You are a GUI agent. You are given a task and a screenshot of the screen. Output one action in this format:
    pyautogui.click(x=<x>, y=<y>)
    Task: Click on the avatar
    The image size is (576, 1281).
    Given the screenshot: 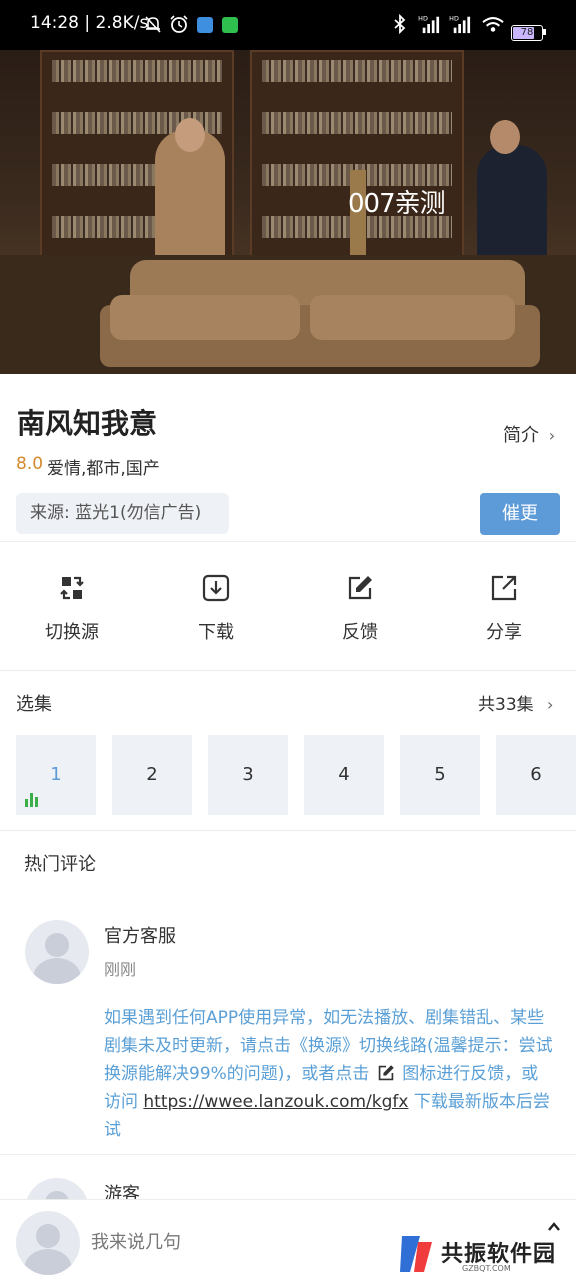 What is the action you would take?
    pyautogui.click(x=57, y=952)
    